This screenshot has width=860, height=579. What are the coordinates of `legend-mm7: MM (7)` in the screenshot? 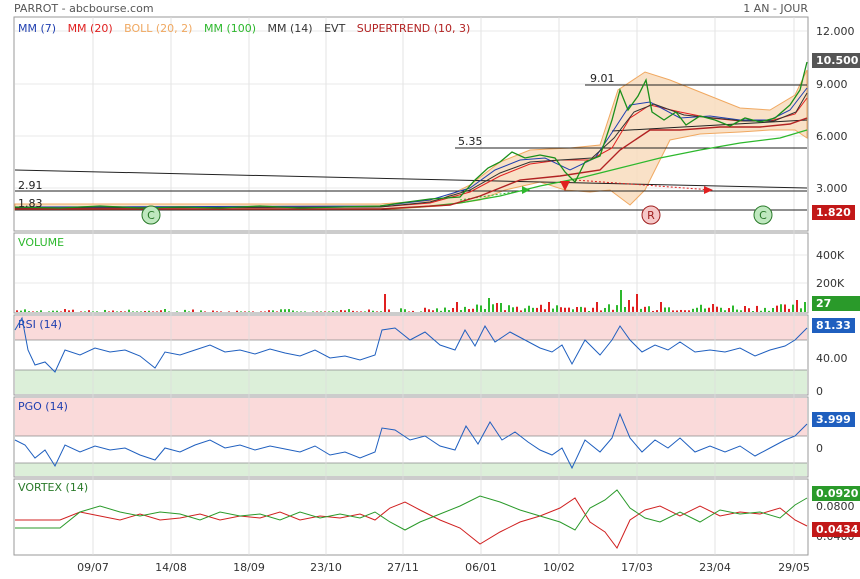 It's located at (37, 28).